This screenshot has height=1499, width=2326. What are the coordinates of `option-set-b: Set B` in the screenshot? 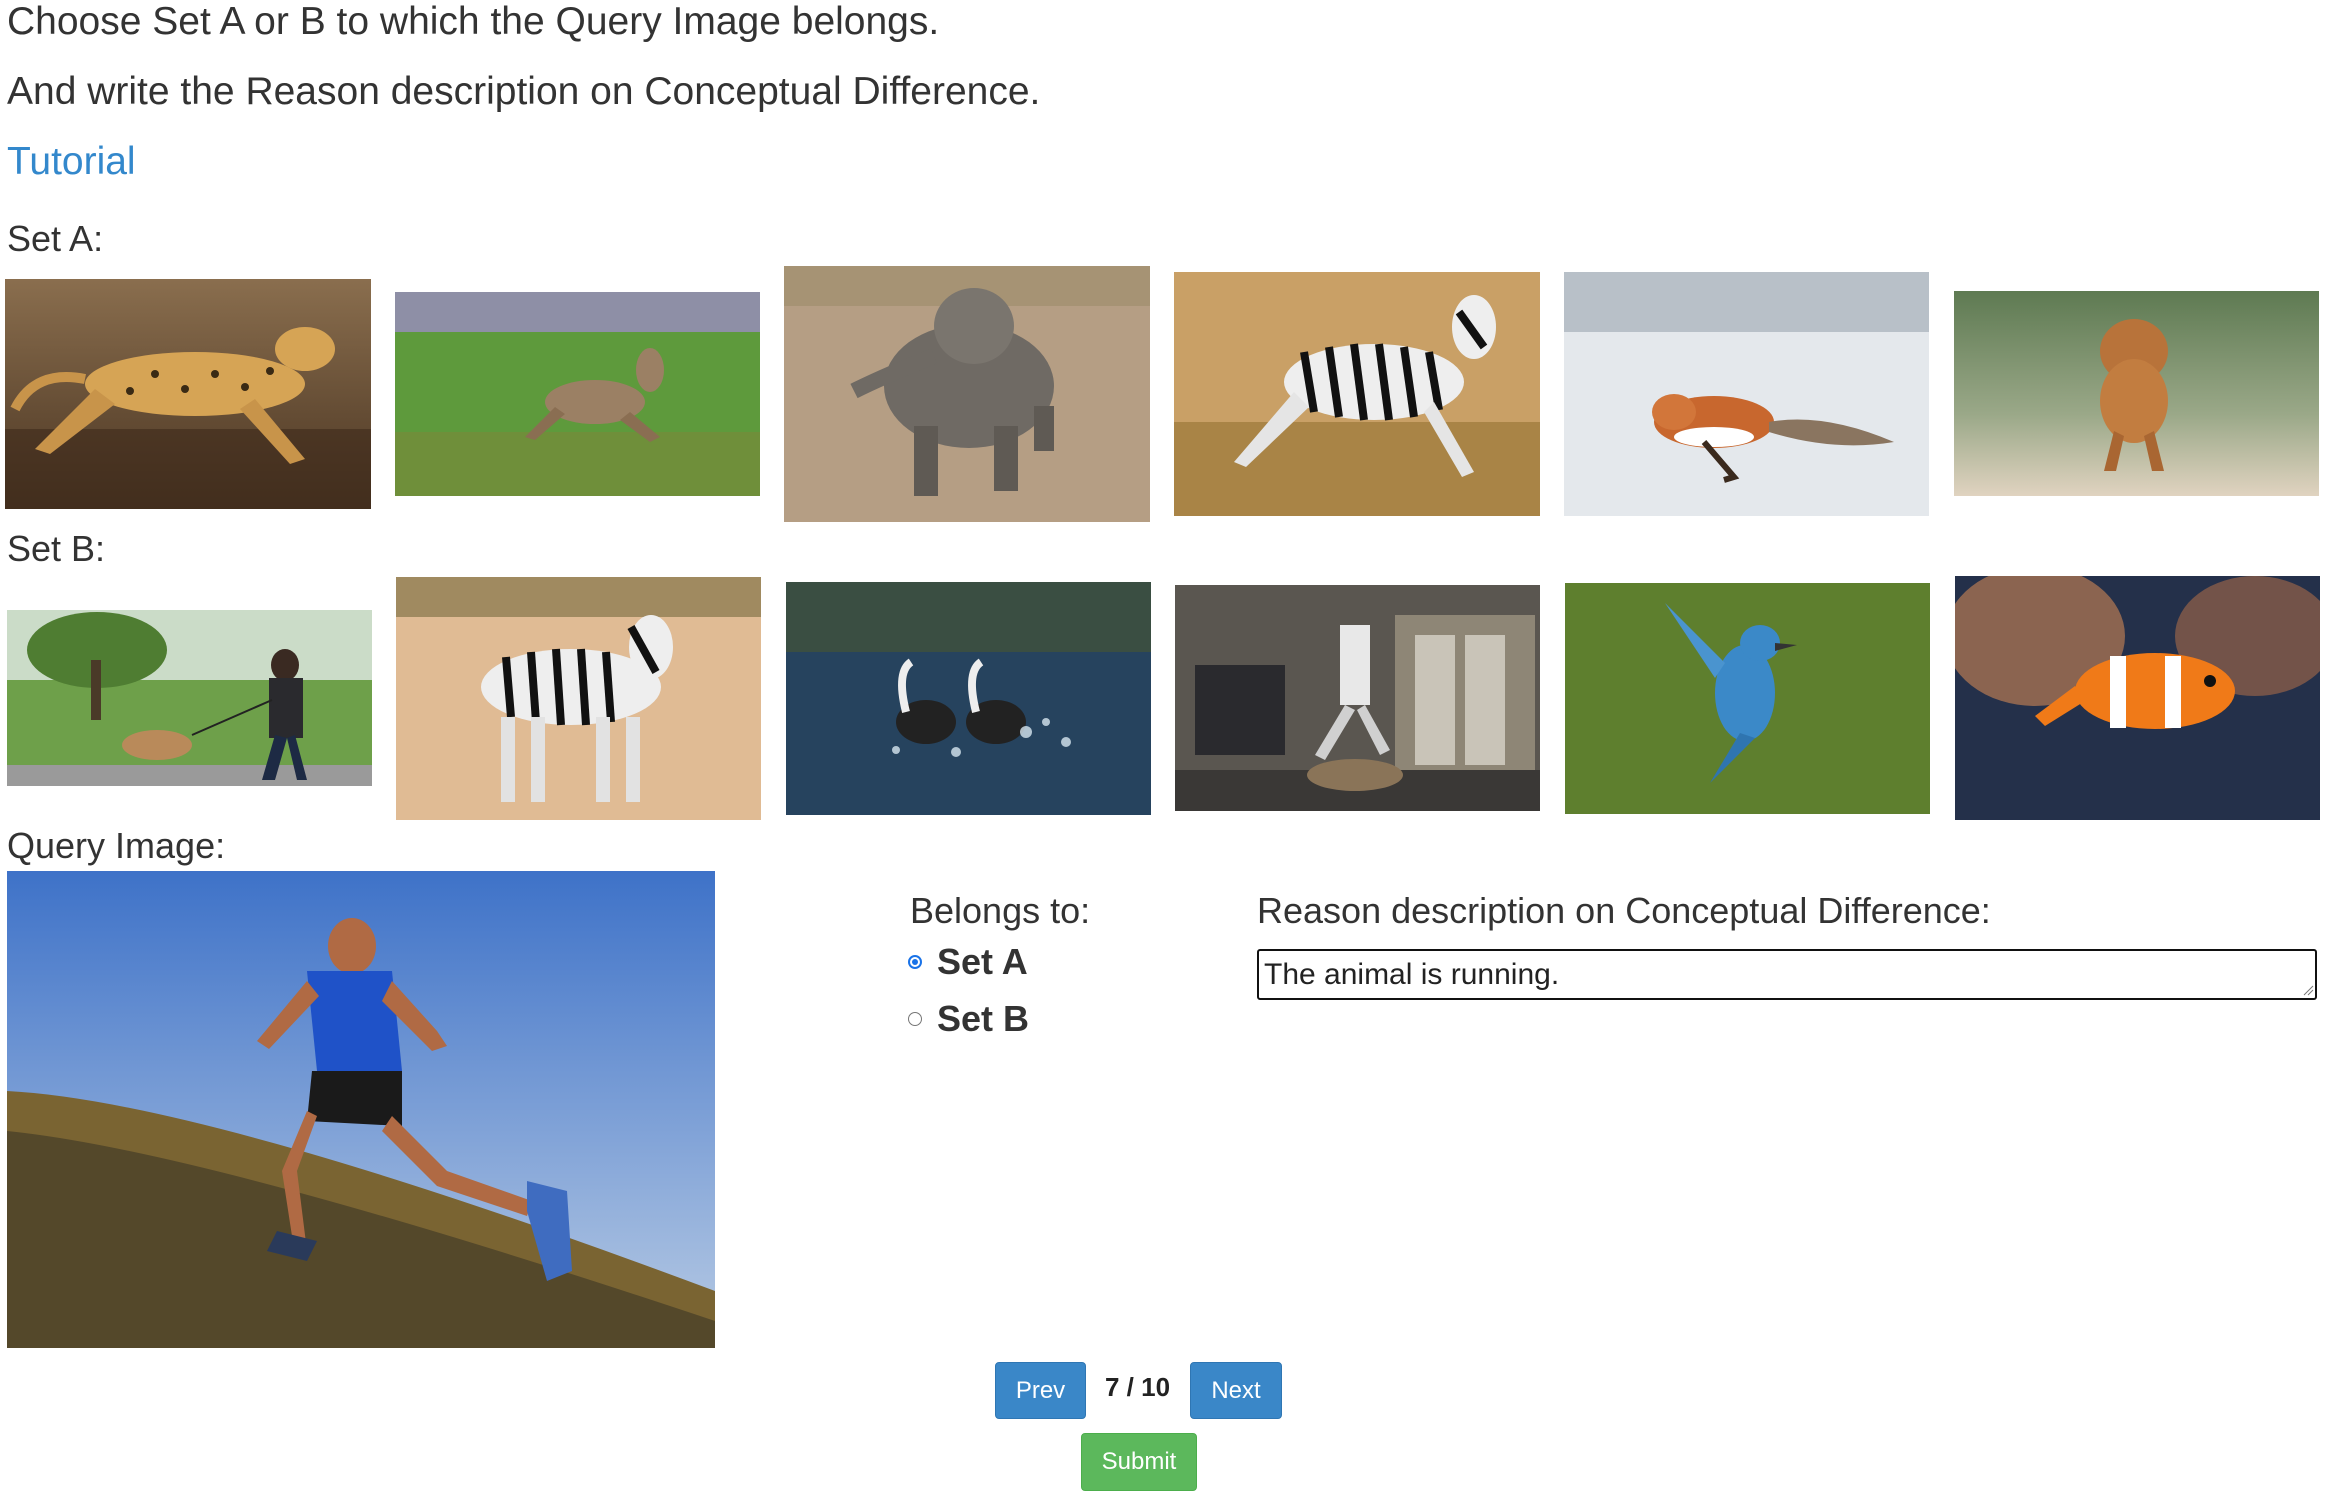 It's located at (968, 1019).